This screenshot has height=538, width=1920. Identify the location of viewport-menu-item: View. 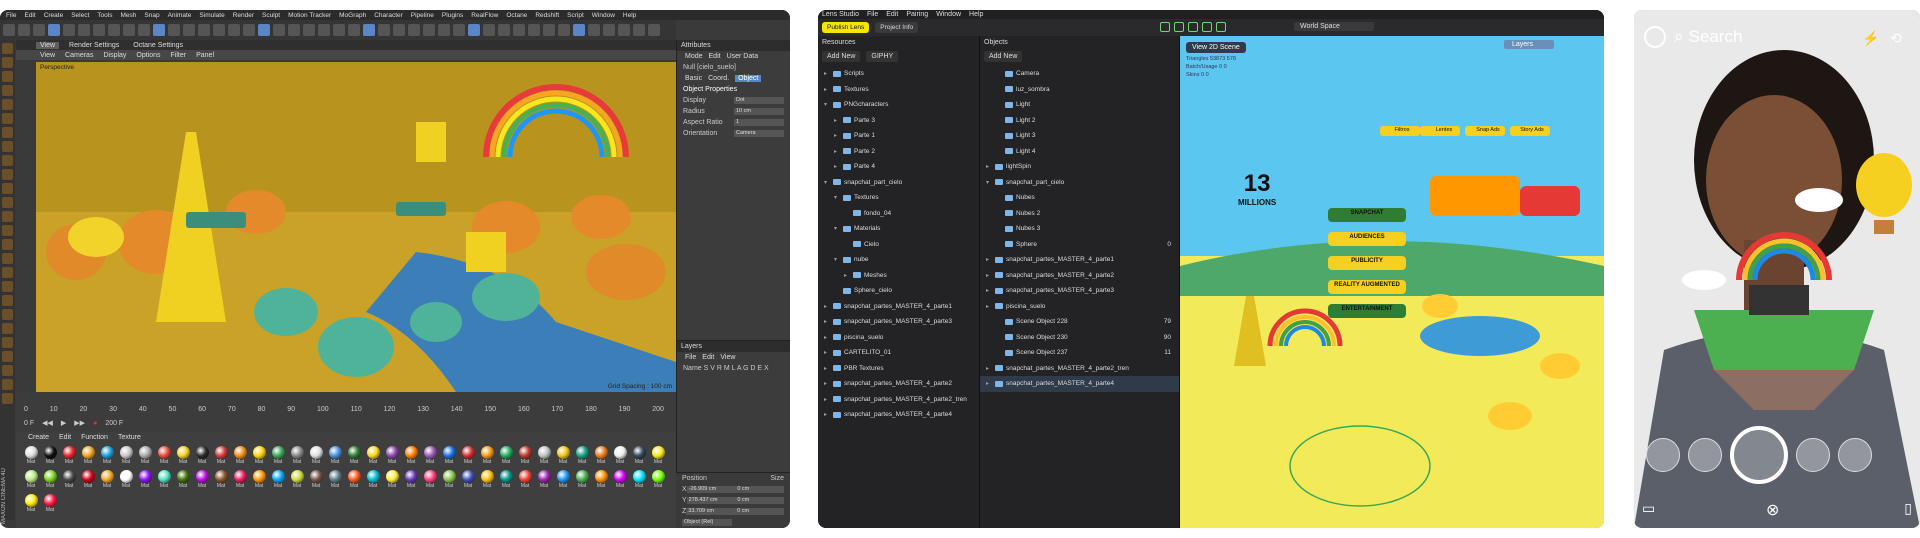
(47, 55).